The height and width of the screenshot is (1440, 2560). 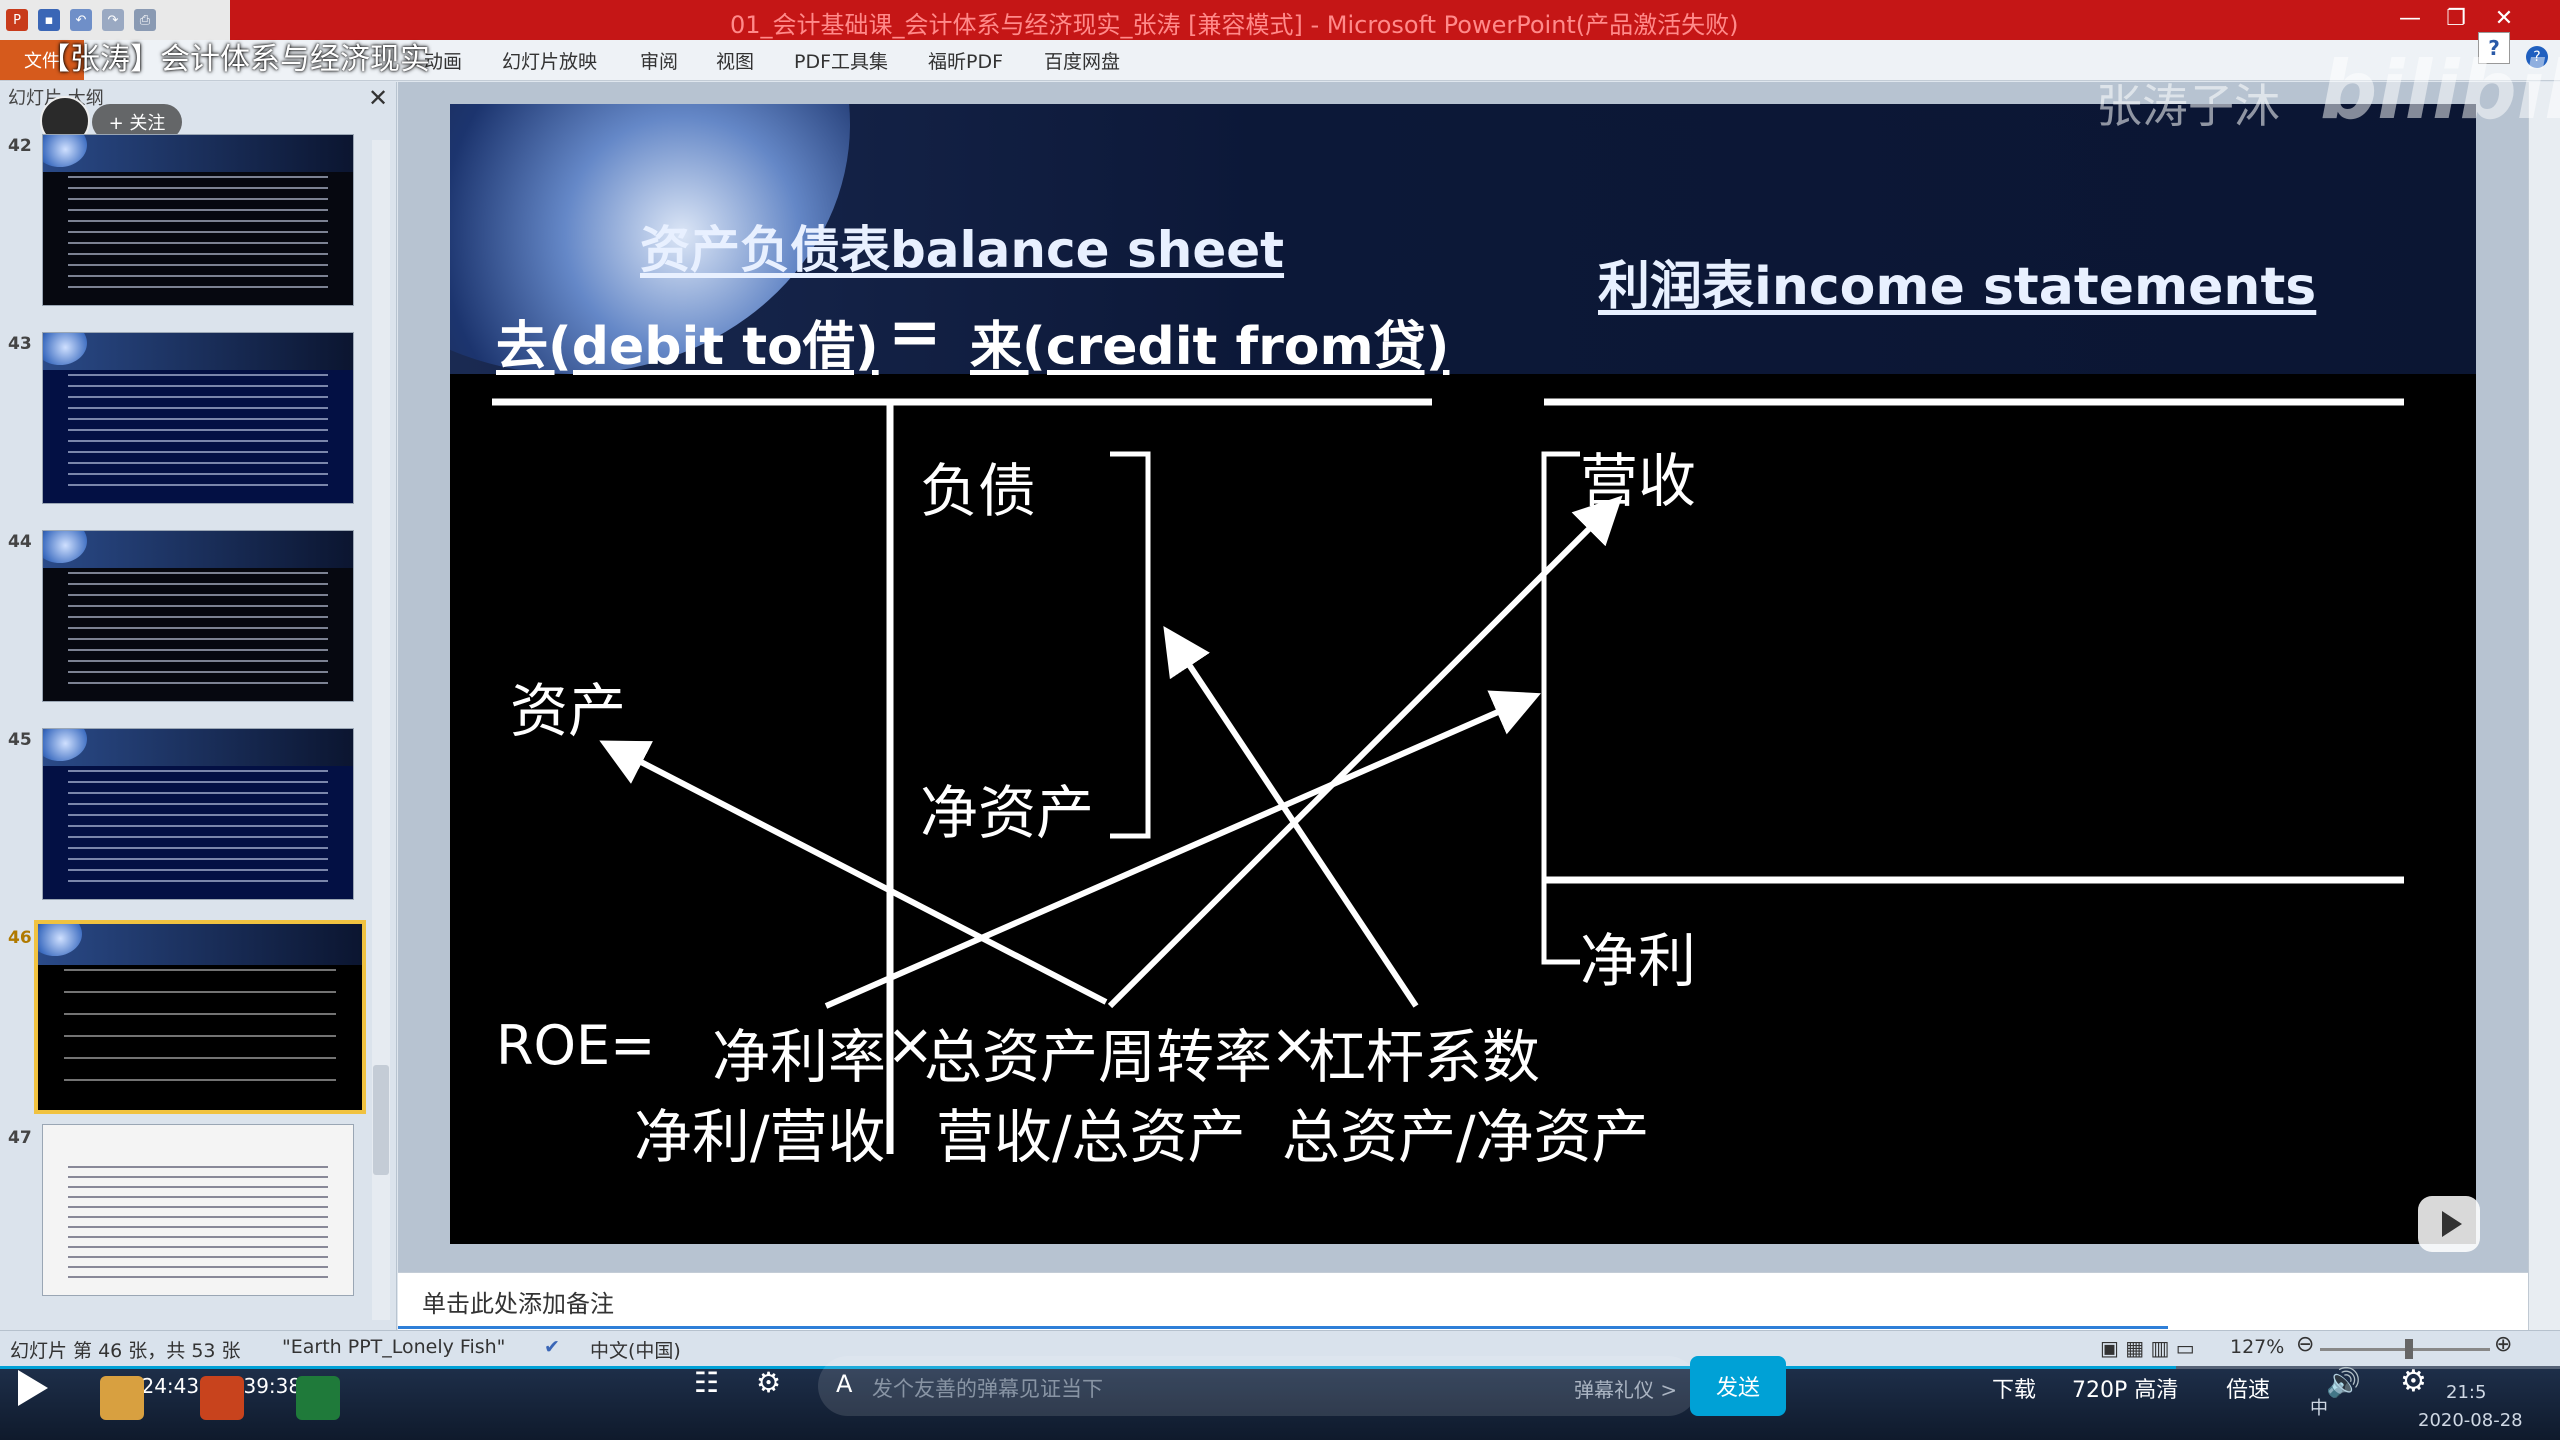 I want to click on settings-gear-icon: ⚙, so click(x=2413, y=1381).